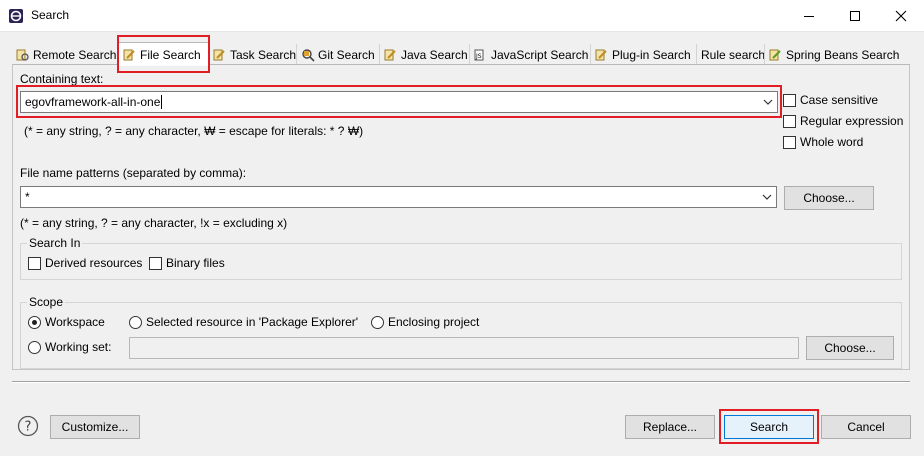  What do you see at coordinates (22, 55) in the screenshot?
I see `remote-search-icon` at bounding box center [22, 55].